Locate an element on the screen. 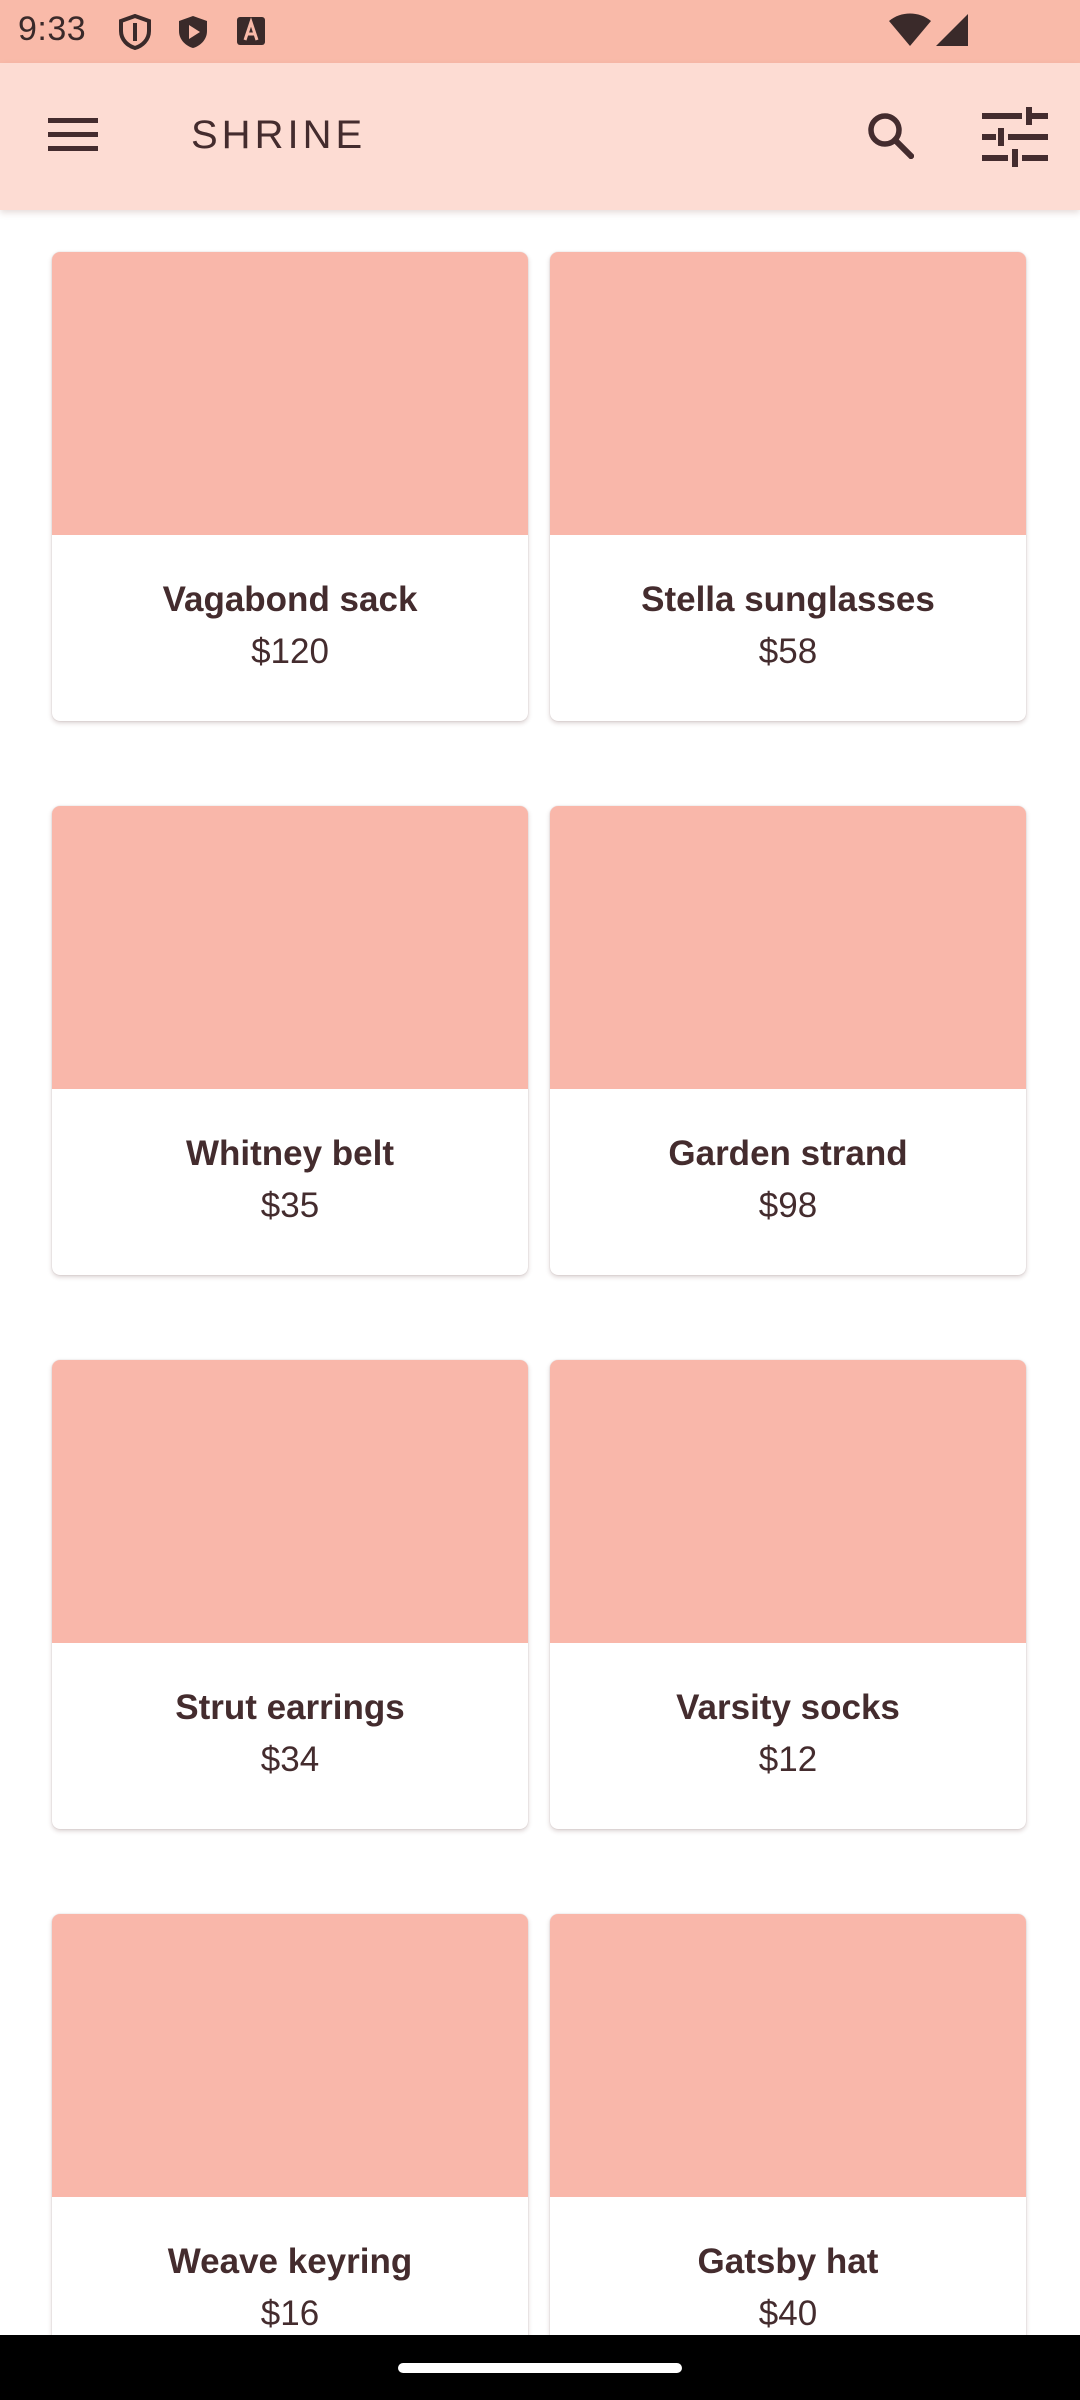  product-card-vagabond-sack: Vagabond sack $120 is located at coordinates (290, 486).